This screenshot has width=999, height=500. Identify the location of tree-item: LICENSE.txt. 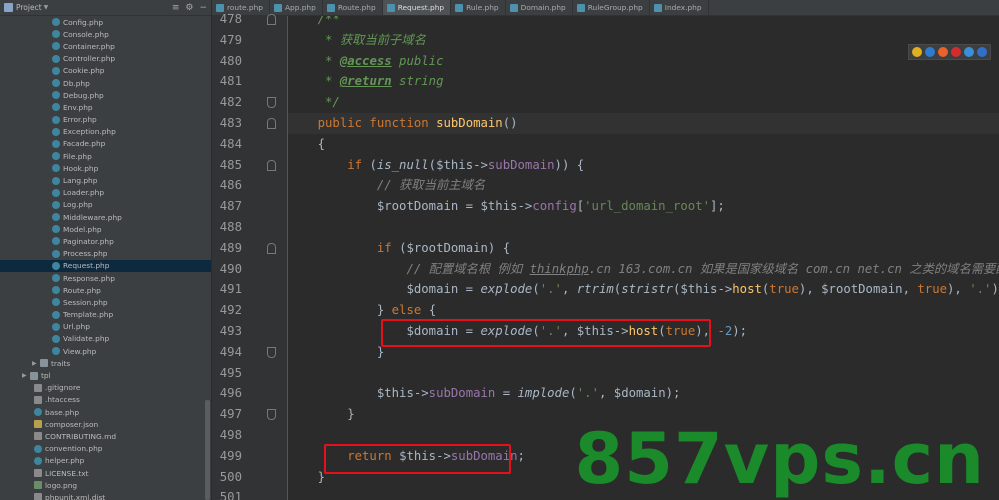
(105, 473).